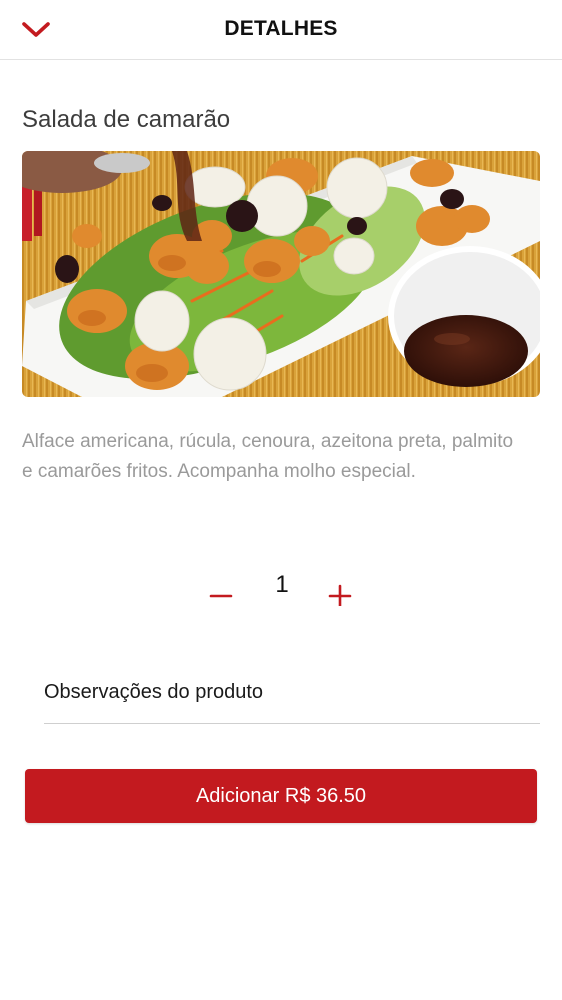 The image size is (562, 1000). I want to click on product-notes-input, so click(292, 692).